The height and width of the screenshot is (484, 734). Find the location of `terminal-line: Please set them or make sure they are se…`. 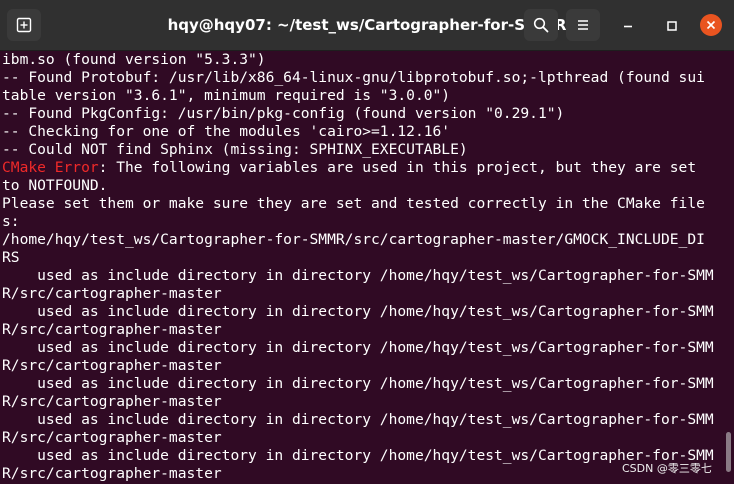

terminal-line: Please set them or make sure they are se… is located at coordinates (353, 203).